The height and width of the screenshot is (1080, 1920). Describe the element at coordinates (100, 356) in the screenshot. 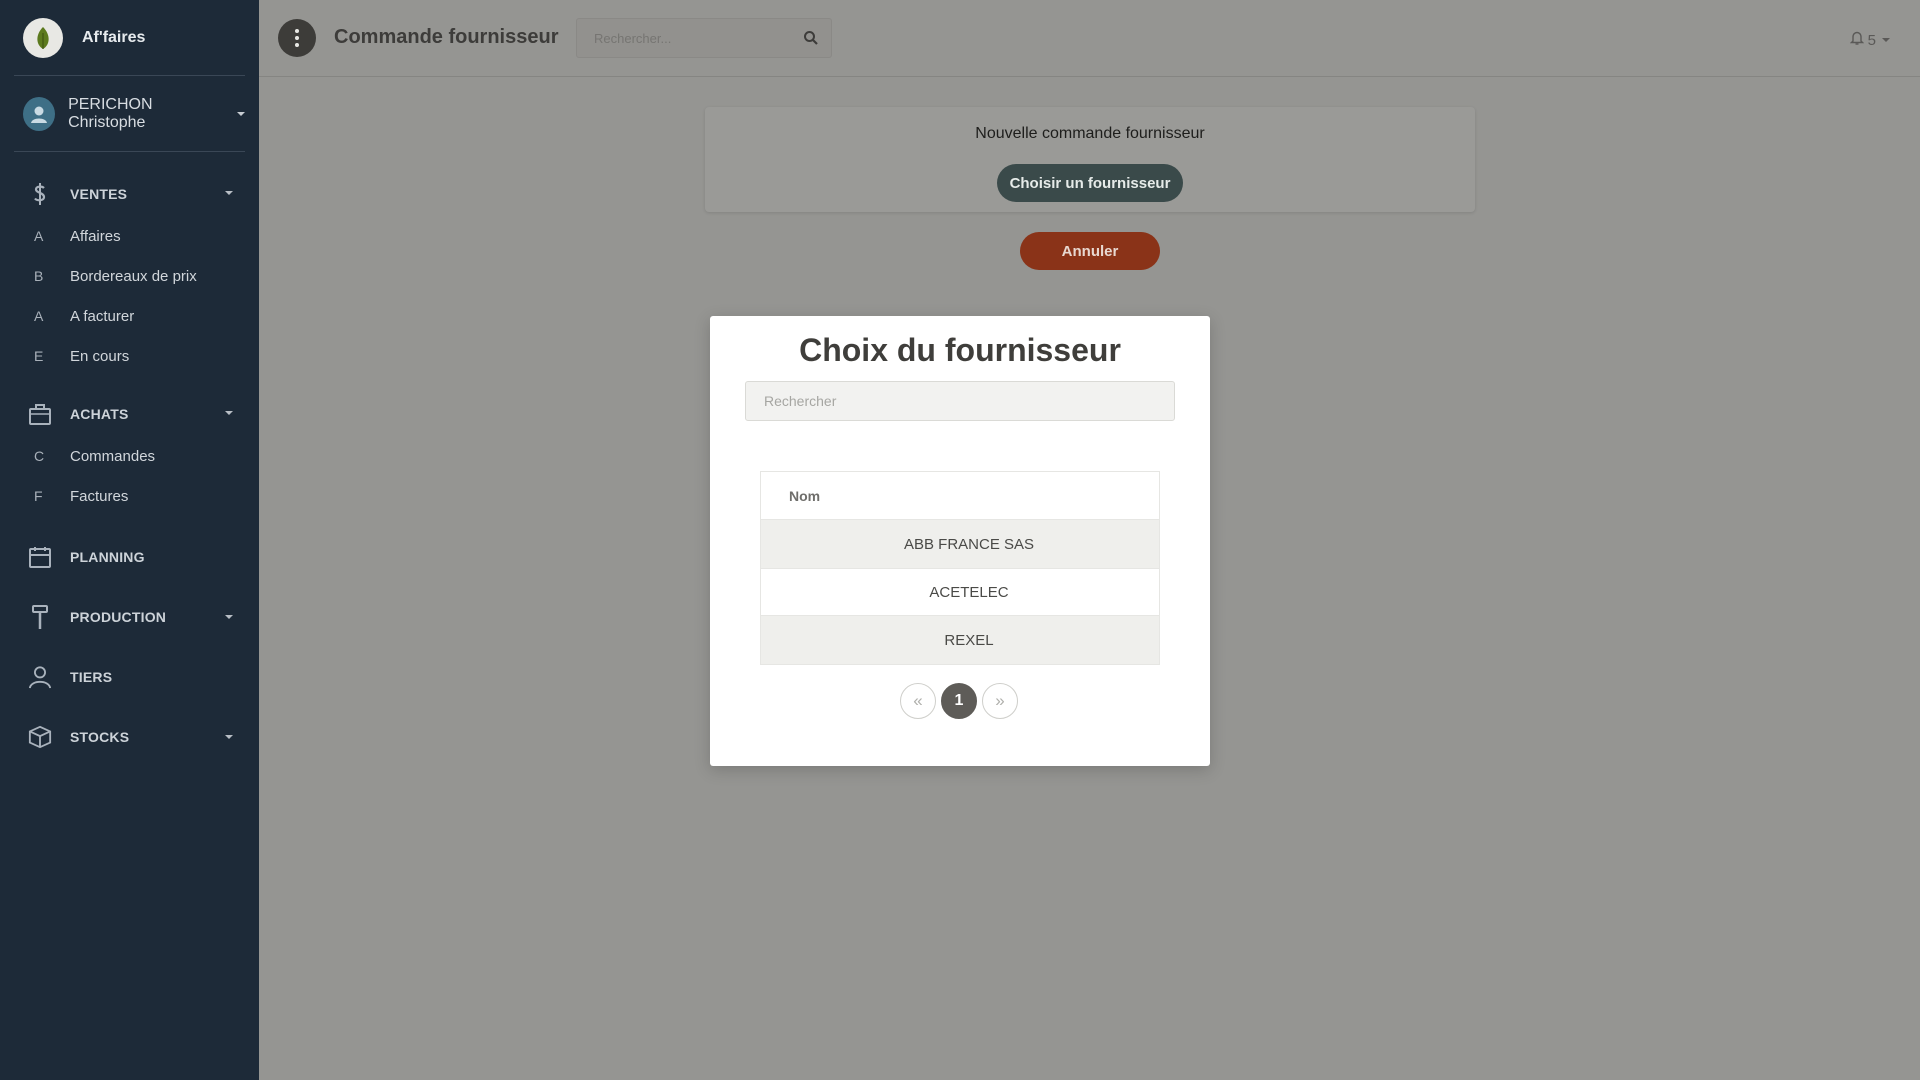

I see `item-label: En cours` at that location.